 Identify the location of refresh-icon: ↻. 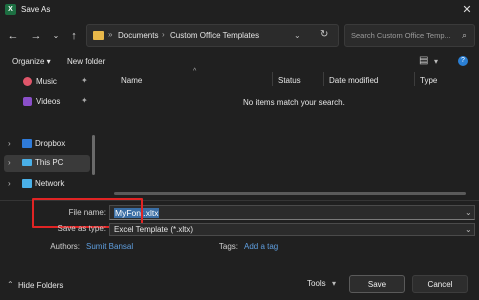
(324, 34).